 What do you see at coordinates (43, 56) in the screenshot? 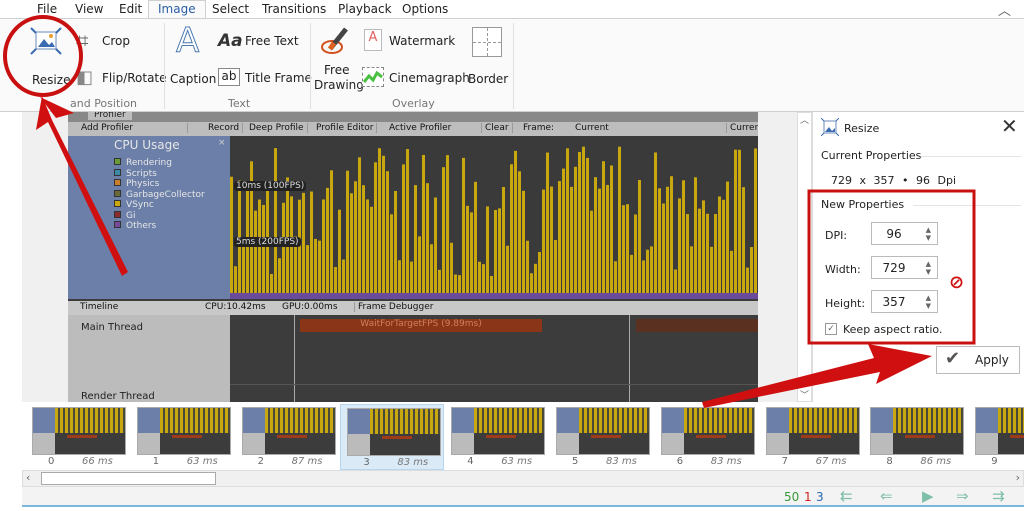
I see `highlight-circle` at bounding box center [43, 56].